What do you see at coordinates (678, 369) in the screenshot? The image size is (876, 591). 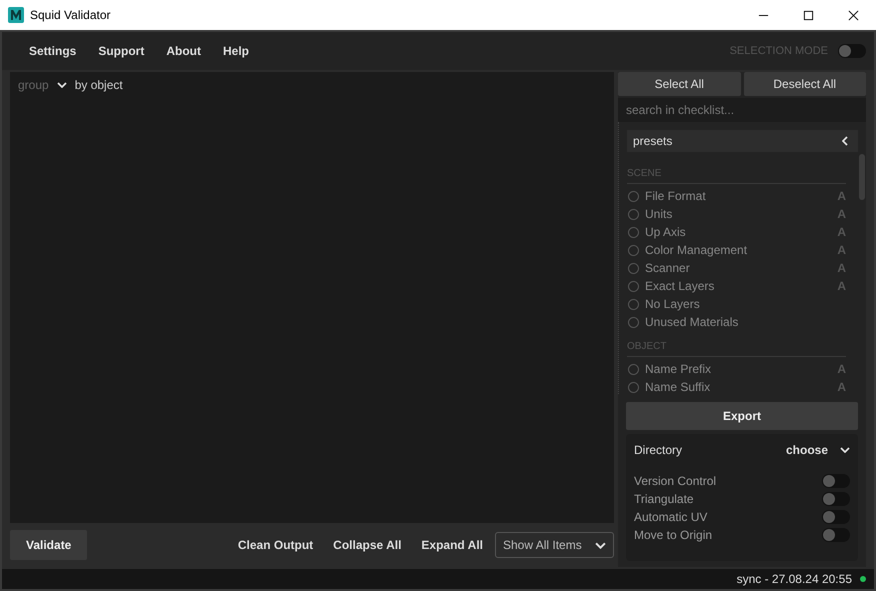 I see `check-label: Name Prefix` at bounding box center [678, 369].